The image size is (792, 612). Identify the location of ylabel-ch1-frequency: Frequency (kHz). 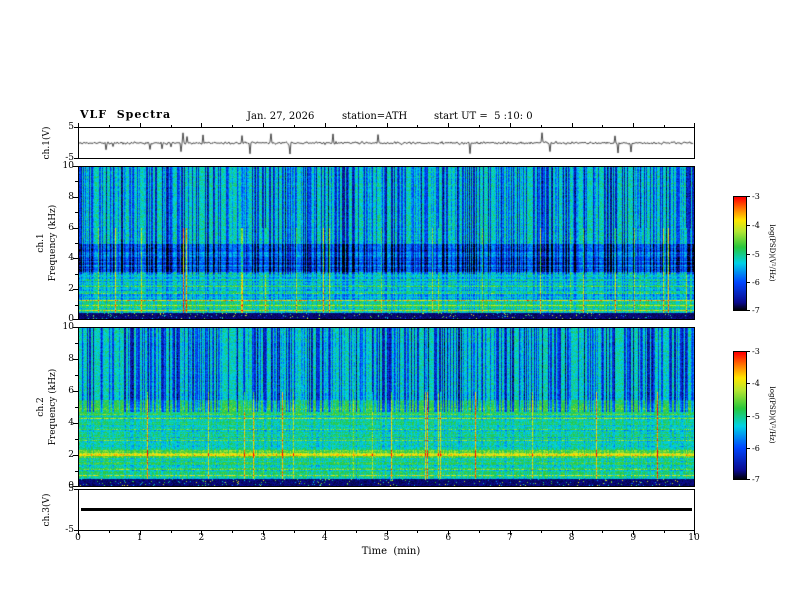
(53, 243).